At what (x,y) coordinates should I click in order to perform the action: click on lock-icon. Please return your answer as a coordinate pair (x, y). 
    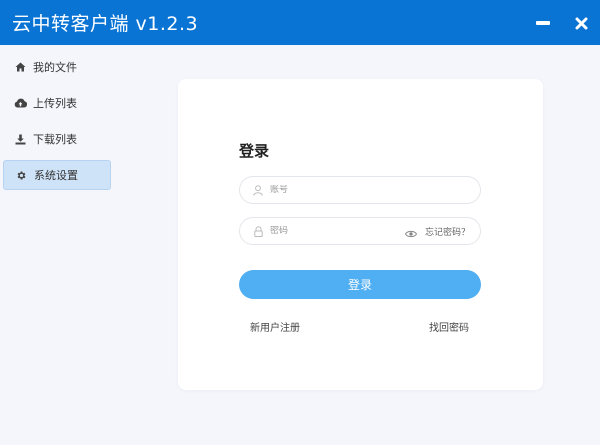
    Looking at the image, I should click on (258, 231).